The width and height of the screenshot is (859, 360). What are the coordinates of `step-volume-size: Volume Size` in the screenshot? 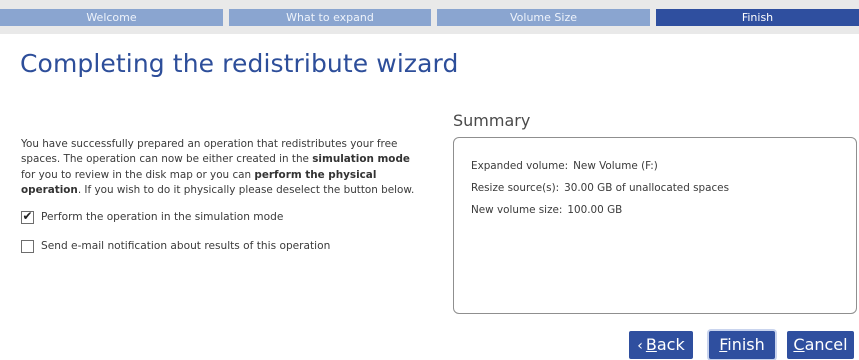 It's located at (543, 17).